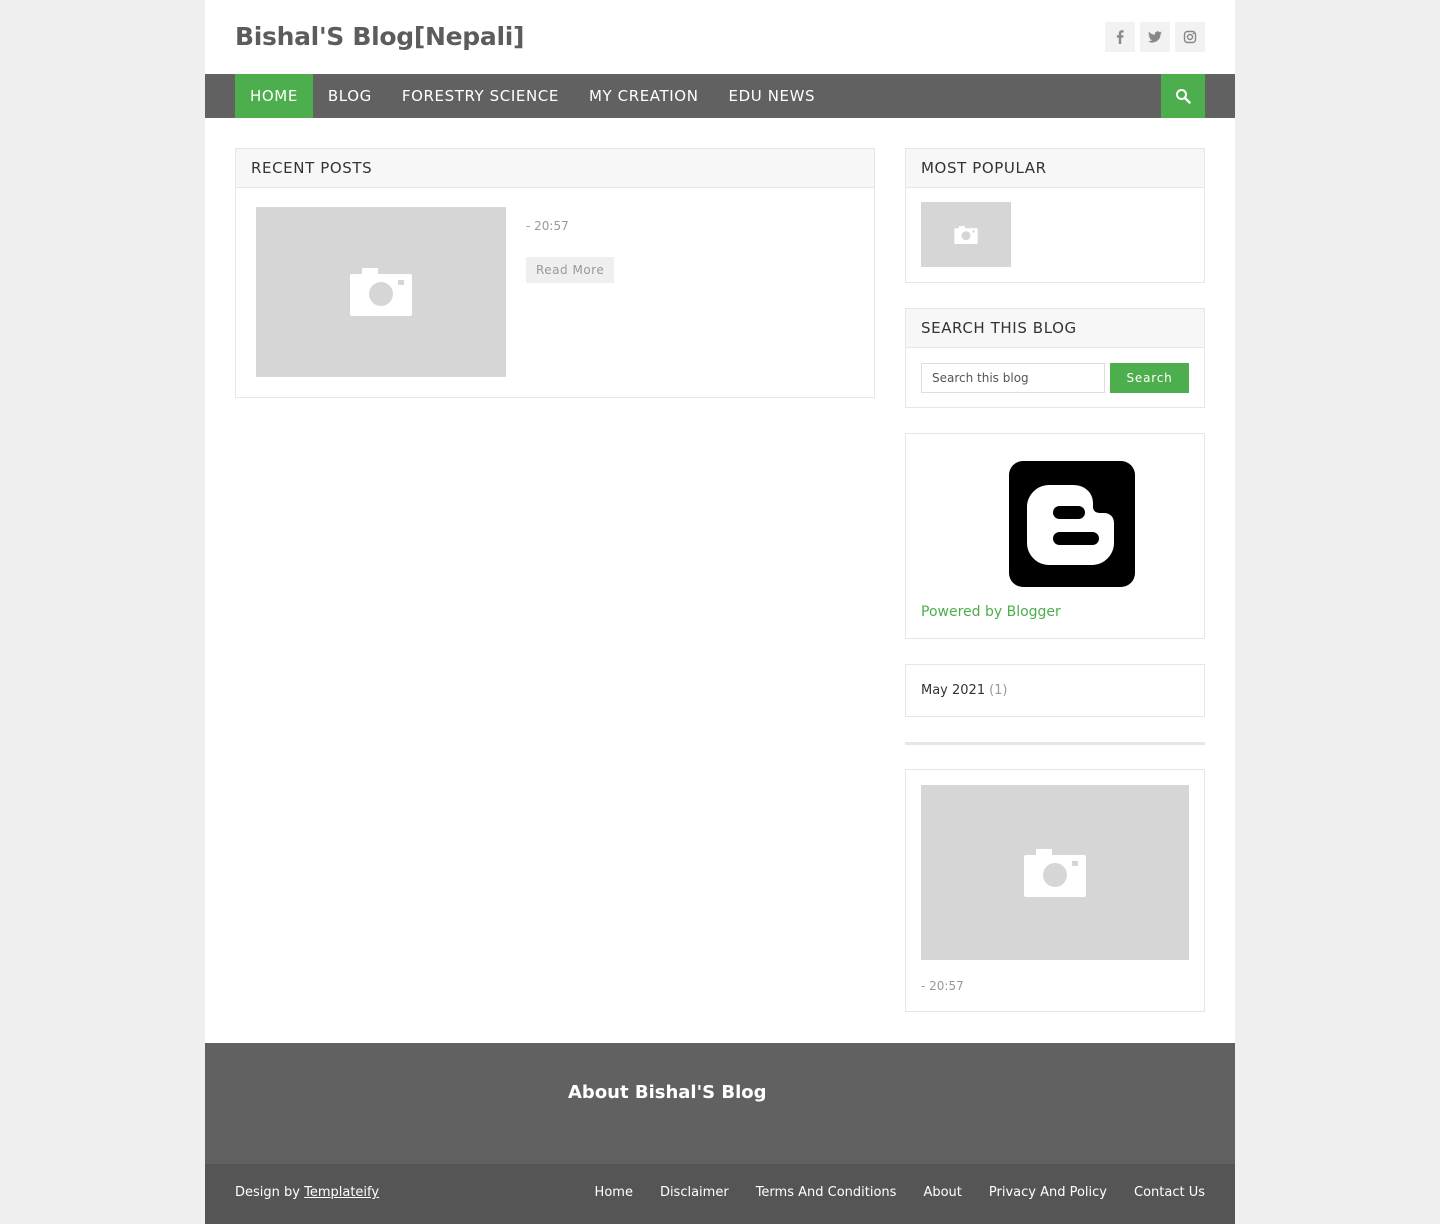 This screenshot has width=1440, height=1224. What do you see at coordinates (1120, 37) in the screenshot?
I see `facebook-icon` at bounding box center [1120, 37].